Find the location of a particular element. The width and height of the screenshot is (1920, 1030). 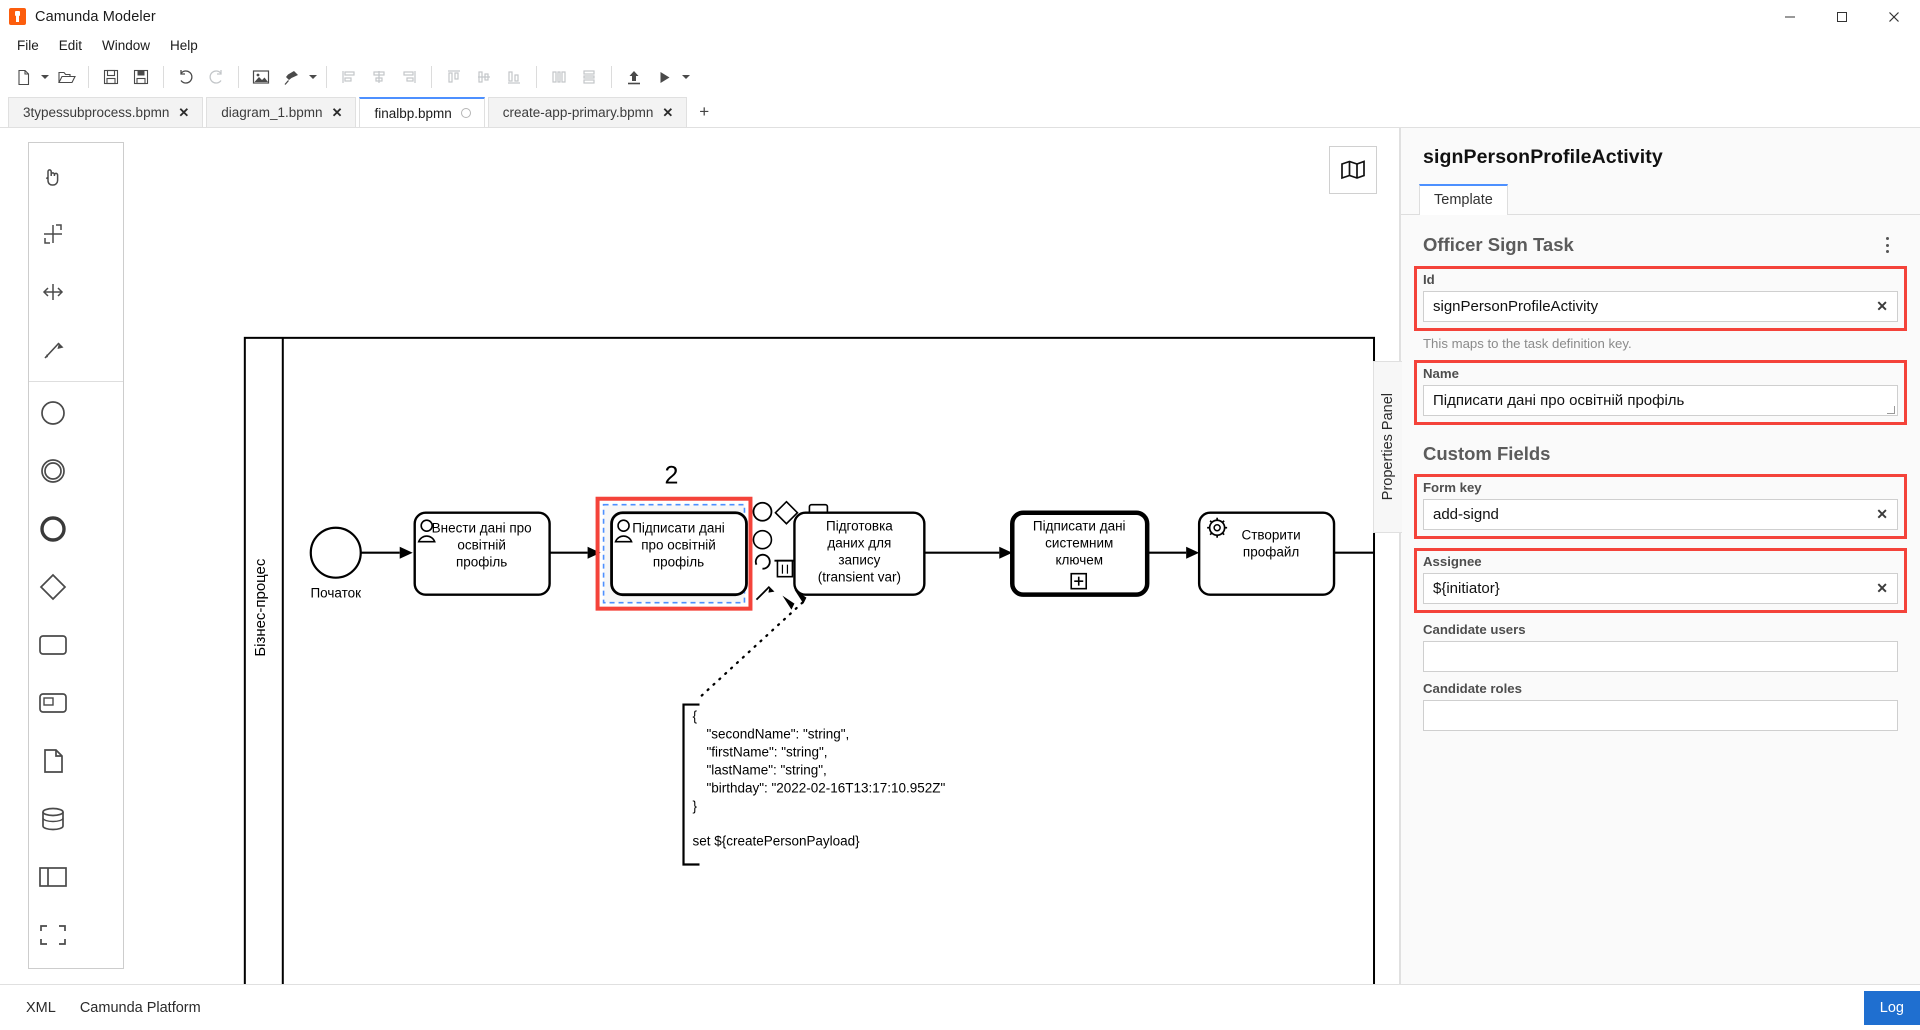

connect-icon is located at coordinates (765, 593).